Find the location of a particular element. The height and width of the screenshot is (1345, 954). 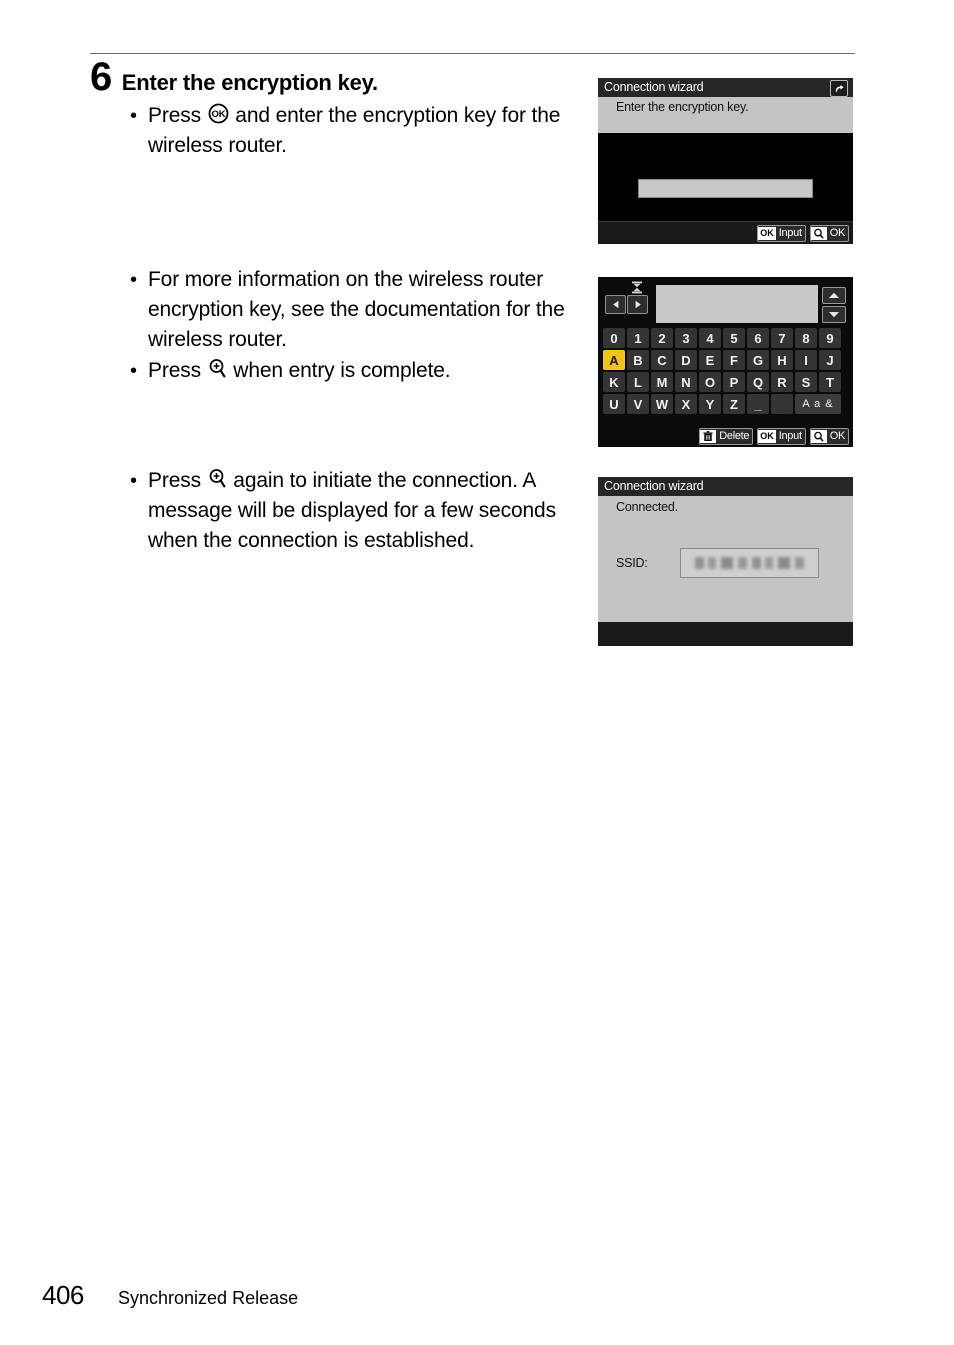

key: 8 is located at coordinates (806, 338).